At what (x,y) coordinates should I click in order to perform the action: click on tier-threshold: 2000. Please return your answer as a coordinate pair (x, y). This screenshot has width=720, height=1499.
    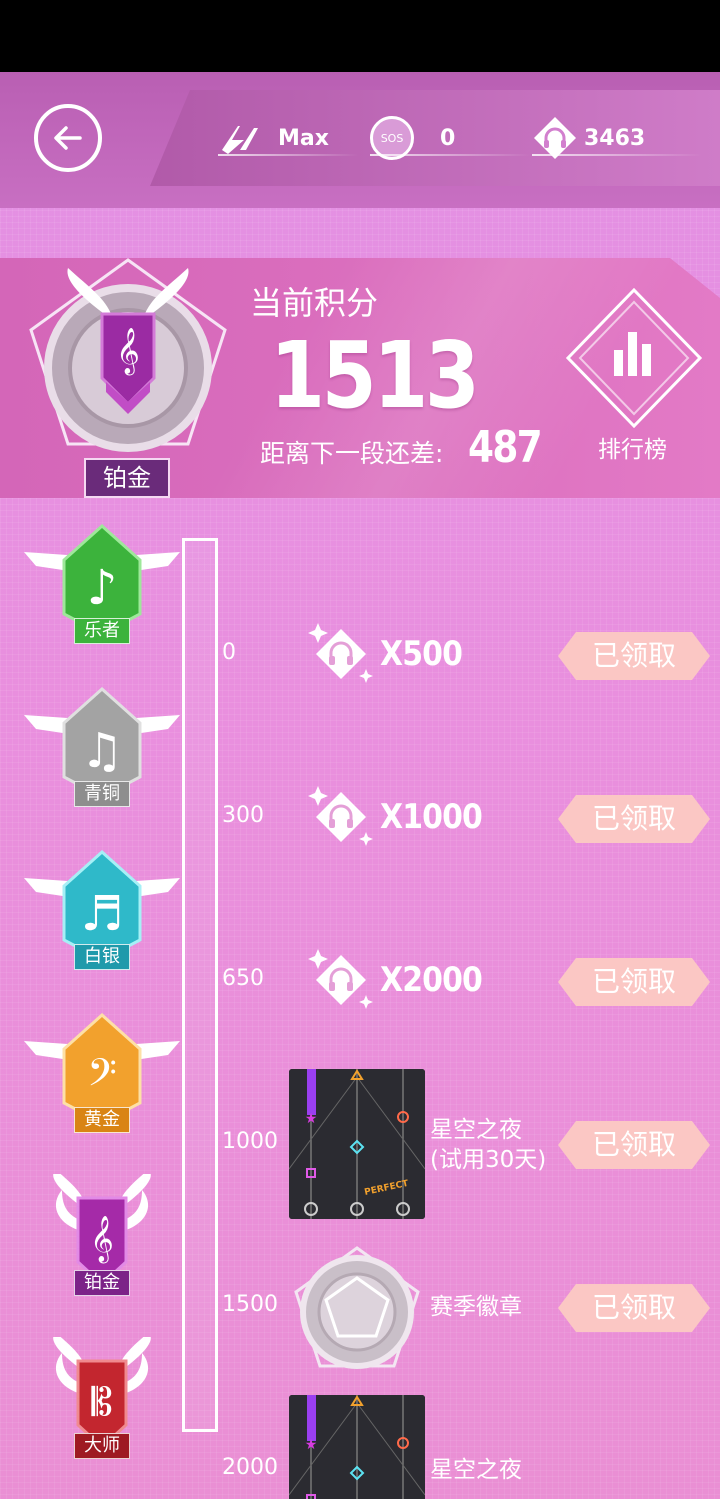
    Looking at the image, I should click on (250, 1467).